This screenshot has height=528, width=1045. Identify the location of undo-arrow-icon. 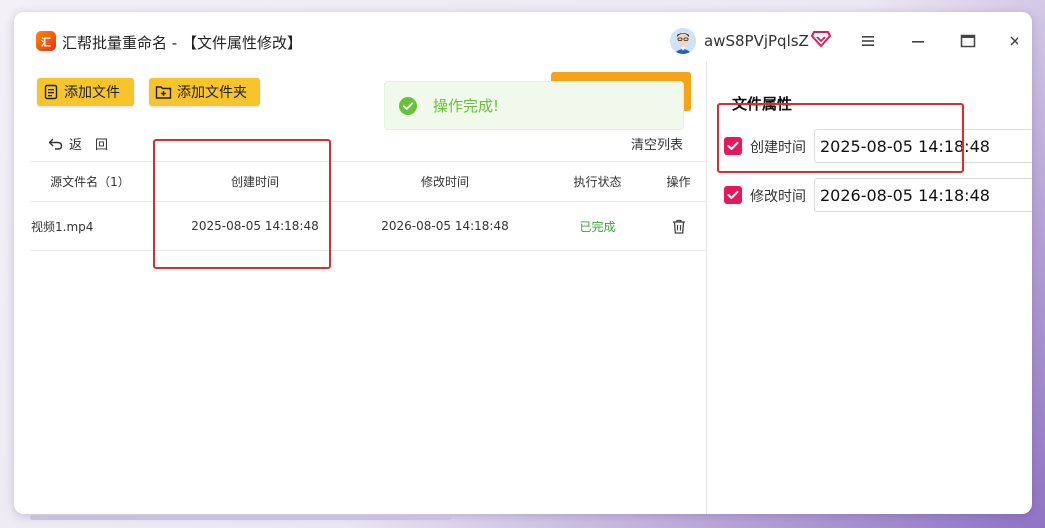
(55, 144).